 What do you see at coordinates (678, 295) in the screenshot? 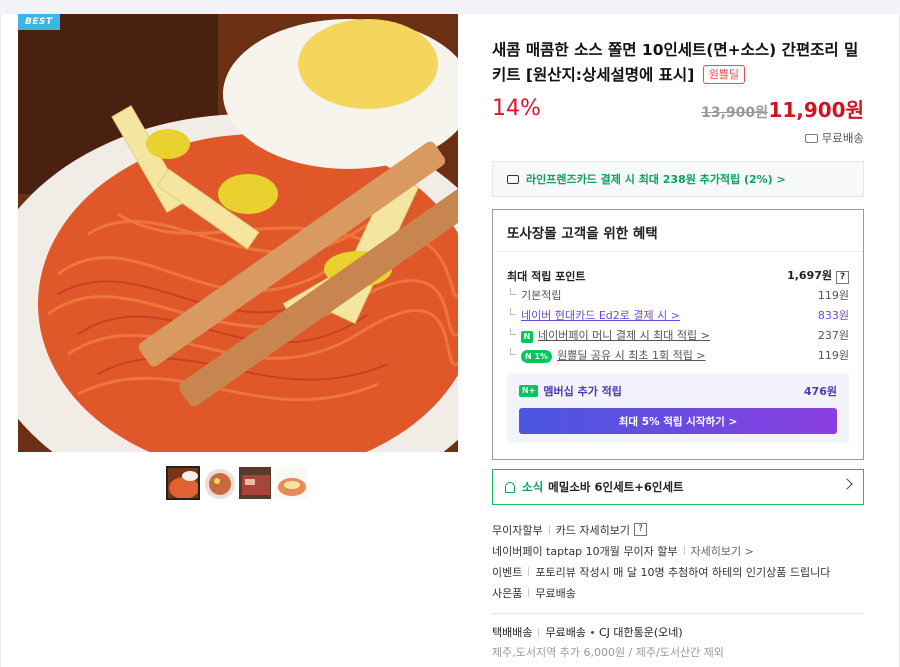
I see `benefit-row-basic: 기본적립 119원` at bounding box center [678, 295].